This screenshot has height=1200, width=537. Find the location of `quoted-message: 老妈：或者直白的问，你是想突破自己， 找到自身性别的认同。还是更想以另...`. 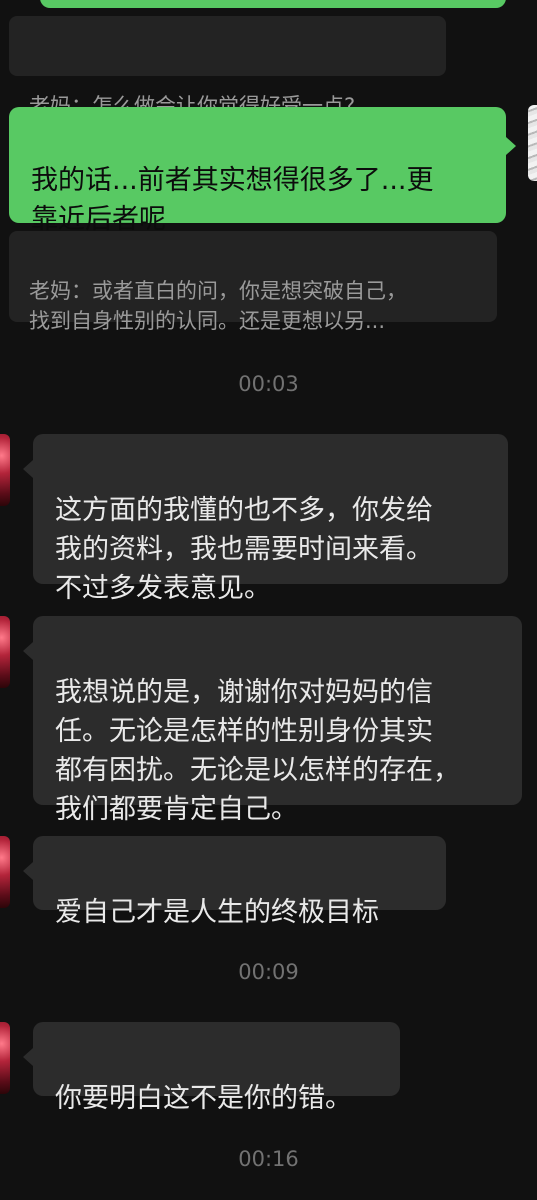

quoted-message: 老妈：或者直白的问，你是想突破自己， 找到自身性别的认同。还是更想以另... is located at coordinates (253, 282).